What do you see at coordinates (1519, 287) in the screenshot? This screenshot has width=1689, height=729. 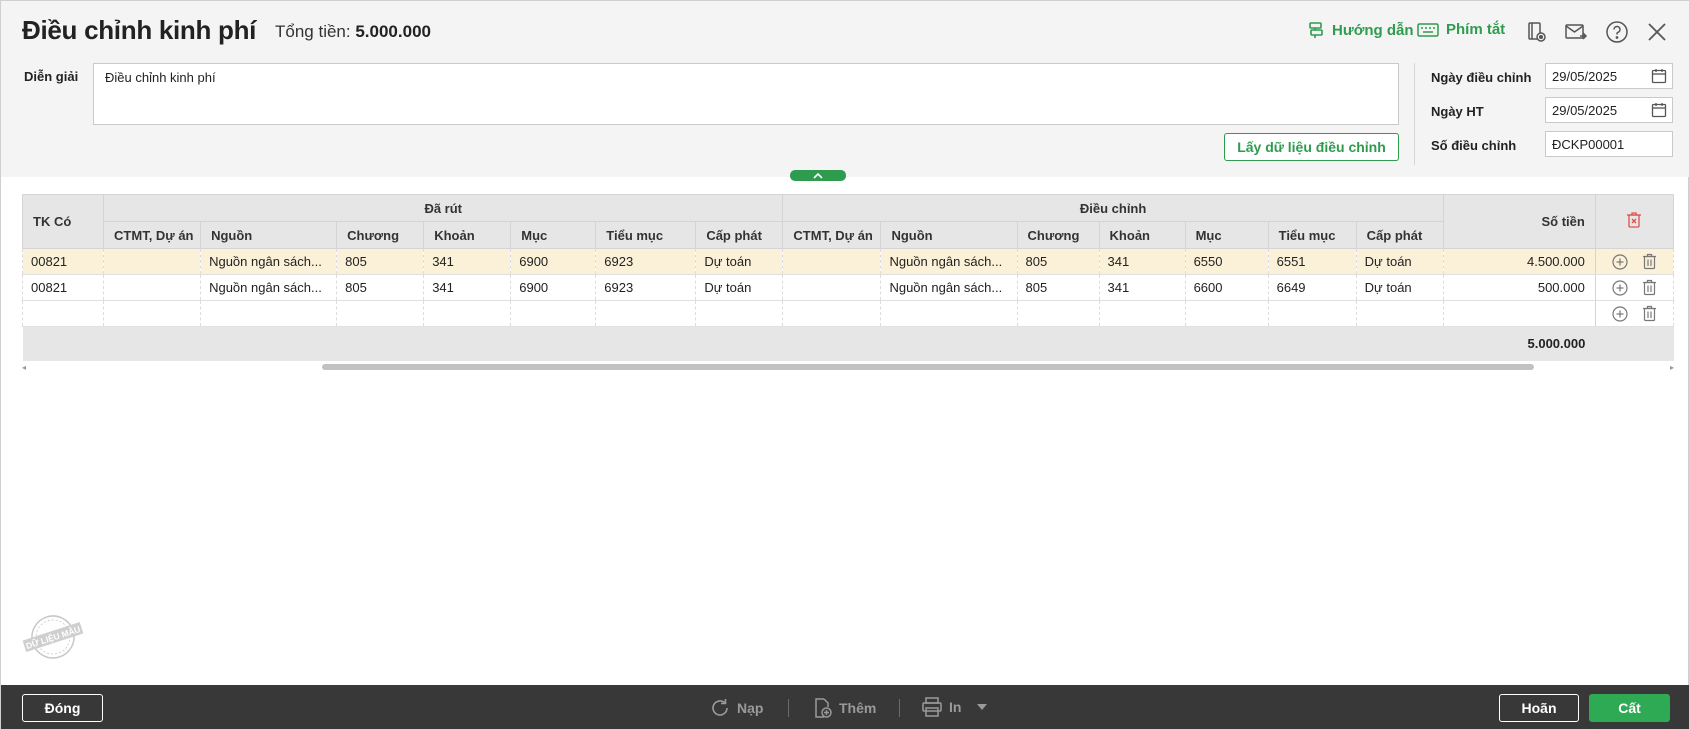 I see `cell-amount: 500.000` at bounding box center [1519, 287].